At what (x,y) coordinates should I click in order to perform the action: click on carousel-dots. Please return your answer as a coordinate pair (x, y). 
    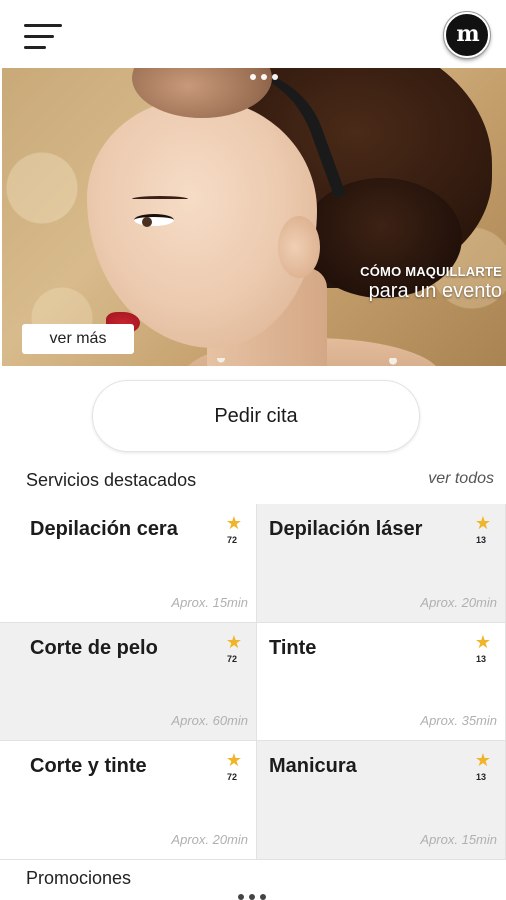
    Looking at the image, I should click on (264, 77).